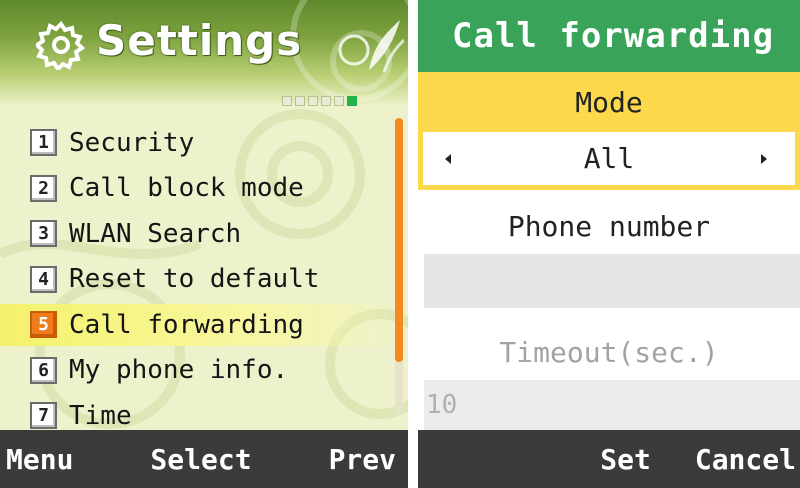 This screenshot has height=488, width=800. Describe the element at coordinates (211, 143) in the screenshot. I see `menu-item-security: 1 Security` at that location.